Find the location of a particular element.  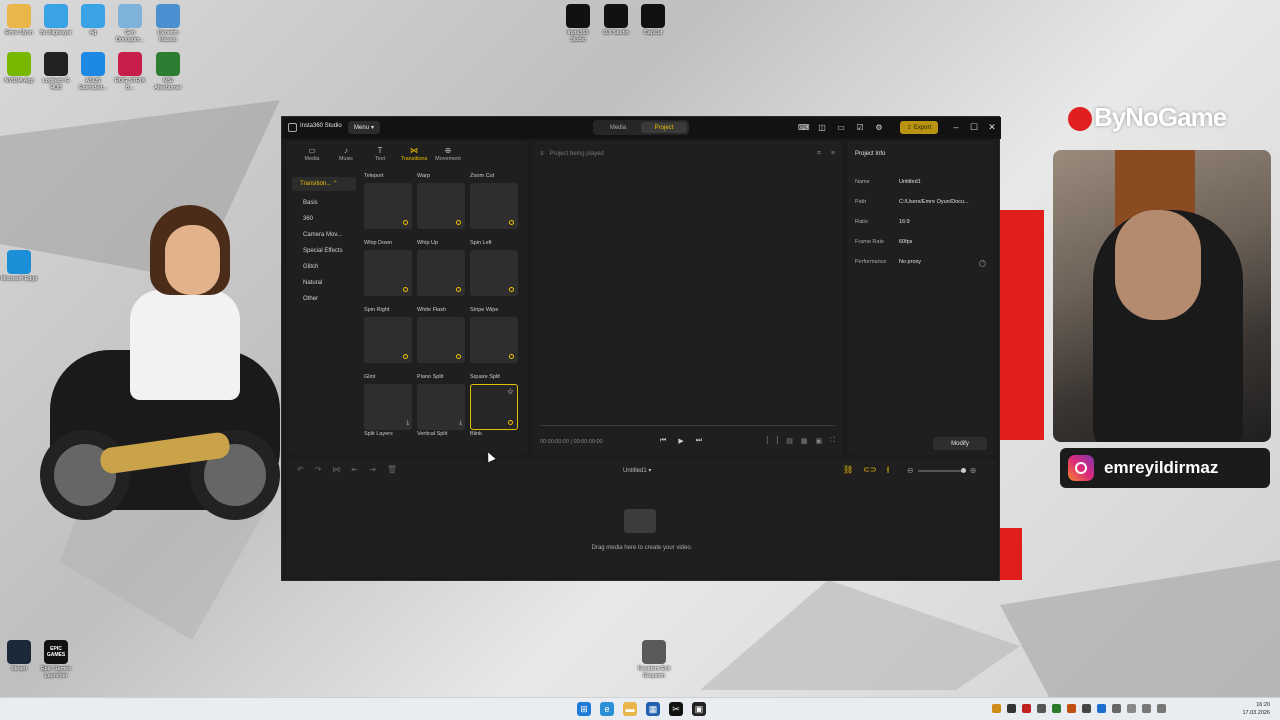

desktop-shortcut: DJI Studio is located at coordinates (616, 20).